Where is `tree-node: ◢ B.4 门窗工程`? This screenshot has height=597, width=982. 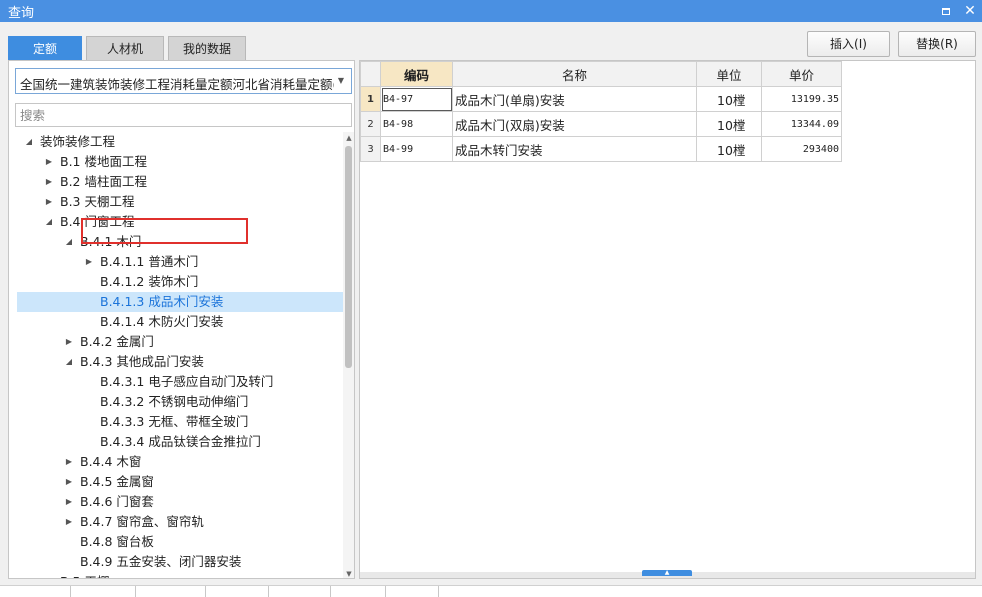 tree-node: ◢ B.4 门窗工程 is located at coordinates (176, 222).